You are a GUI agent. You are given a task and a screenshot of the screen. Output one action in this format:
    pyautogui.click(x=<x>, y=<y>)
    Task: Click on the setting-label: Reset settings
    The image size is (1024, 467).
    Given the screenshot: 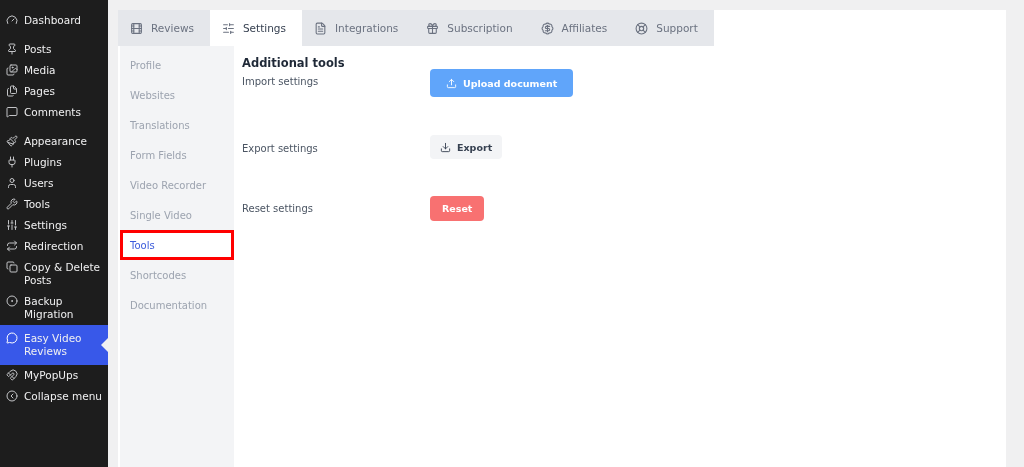 What is the action you would take?
    pyautogui.click(x=278, y=208)
    